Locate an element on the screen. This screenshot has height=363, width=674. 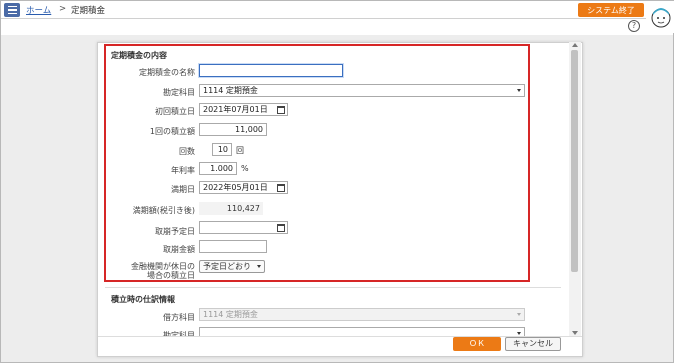
section-title-journal: 積立時の仕訳情報 is located at coordinates (143, 299).